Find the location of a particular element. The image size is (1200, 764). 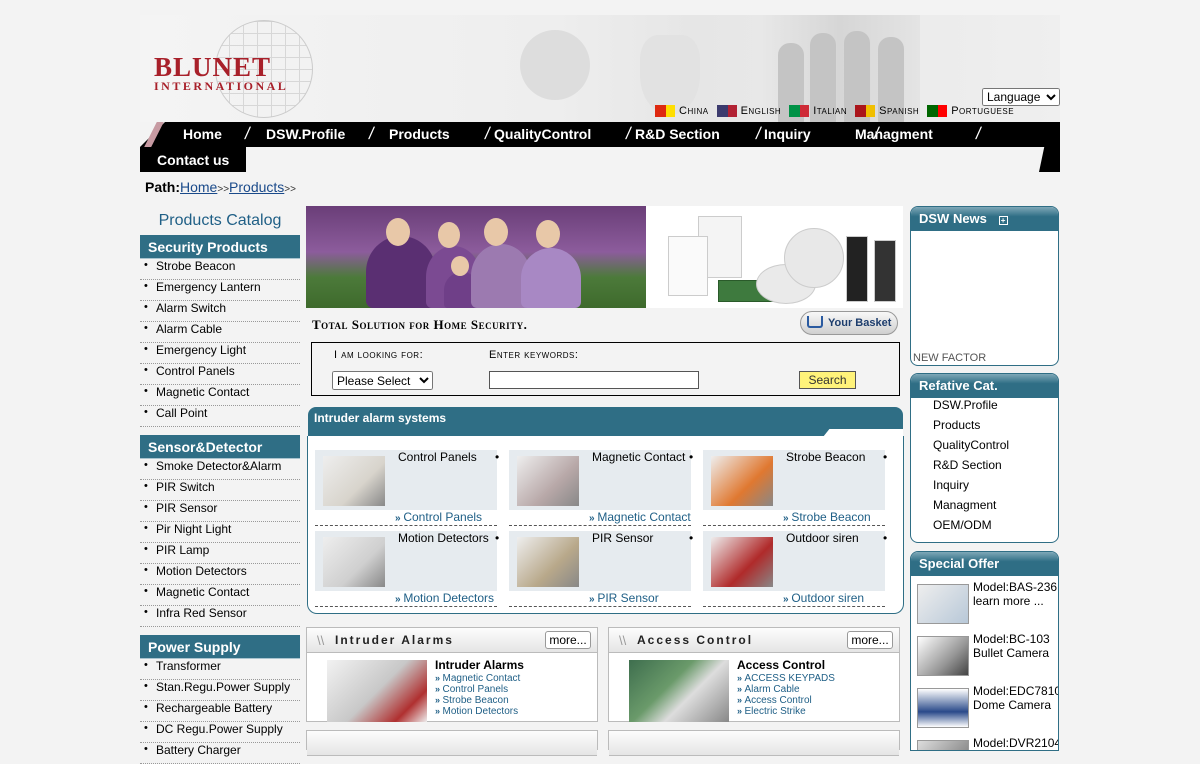

nav-r-d-section: R&D Section is located at coordinates (677, 134).